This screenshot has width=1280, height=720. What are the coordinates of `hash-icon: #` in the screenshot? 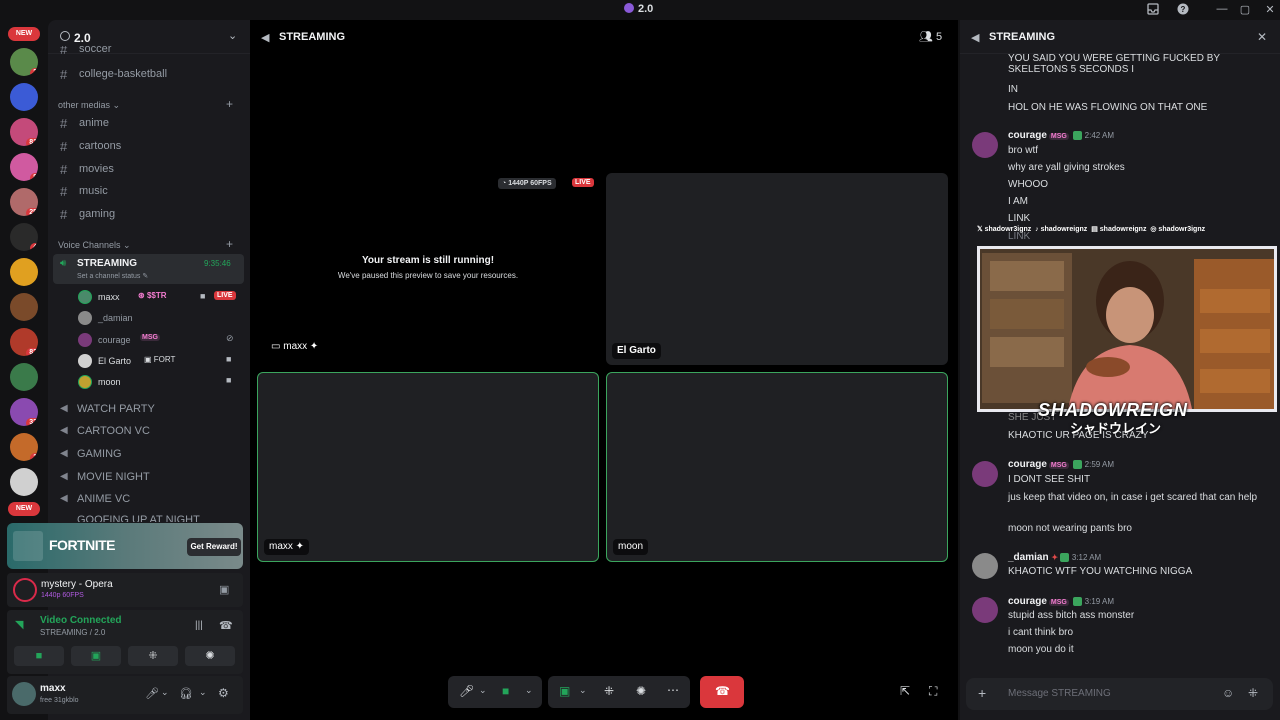 It's located at (64, 123).